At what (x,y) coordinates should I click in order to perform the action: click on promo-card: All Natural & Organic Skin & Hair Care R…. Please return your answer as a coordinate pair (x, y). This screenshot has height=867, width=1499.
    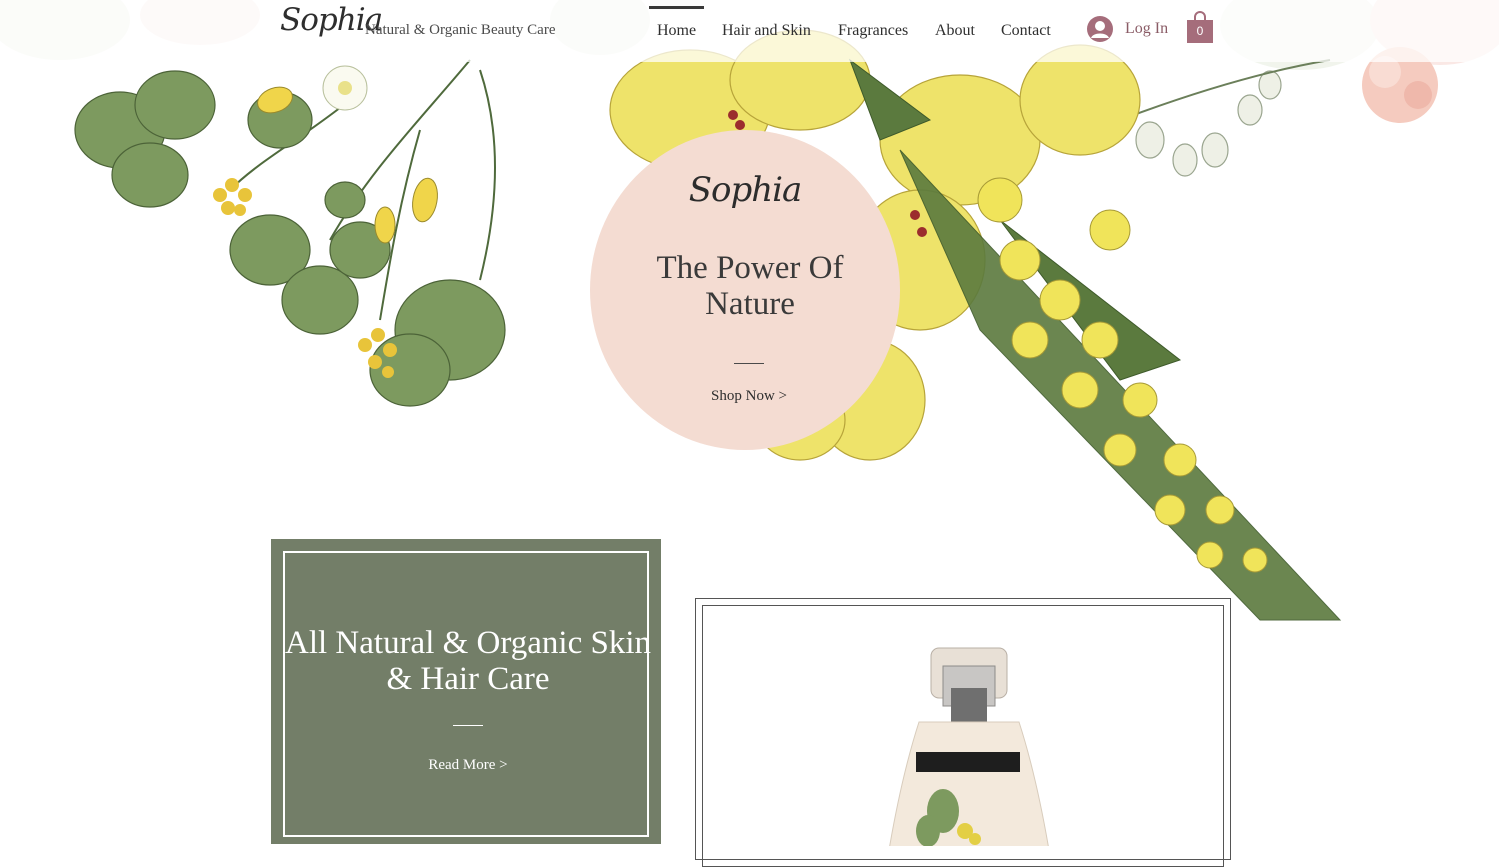
    Looking at the image, I should click on (466, 691).